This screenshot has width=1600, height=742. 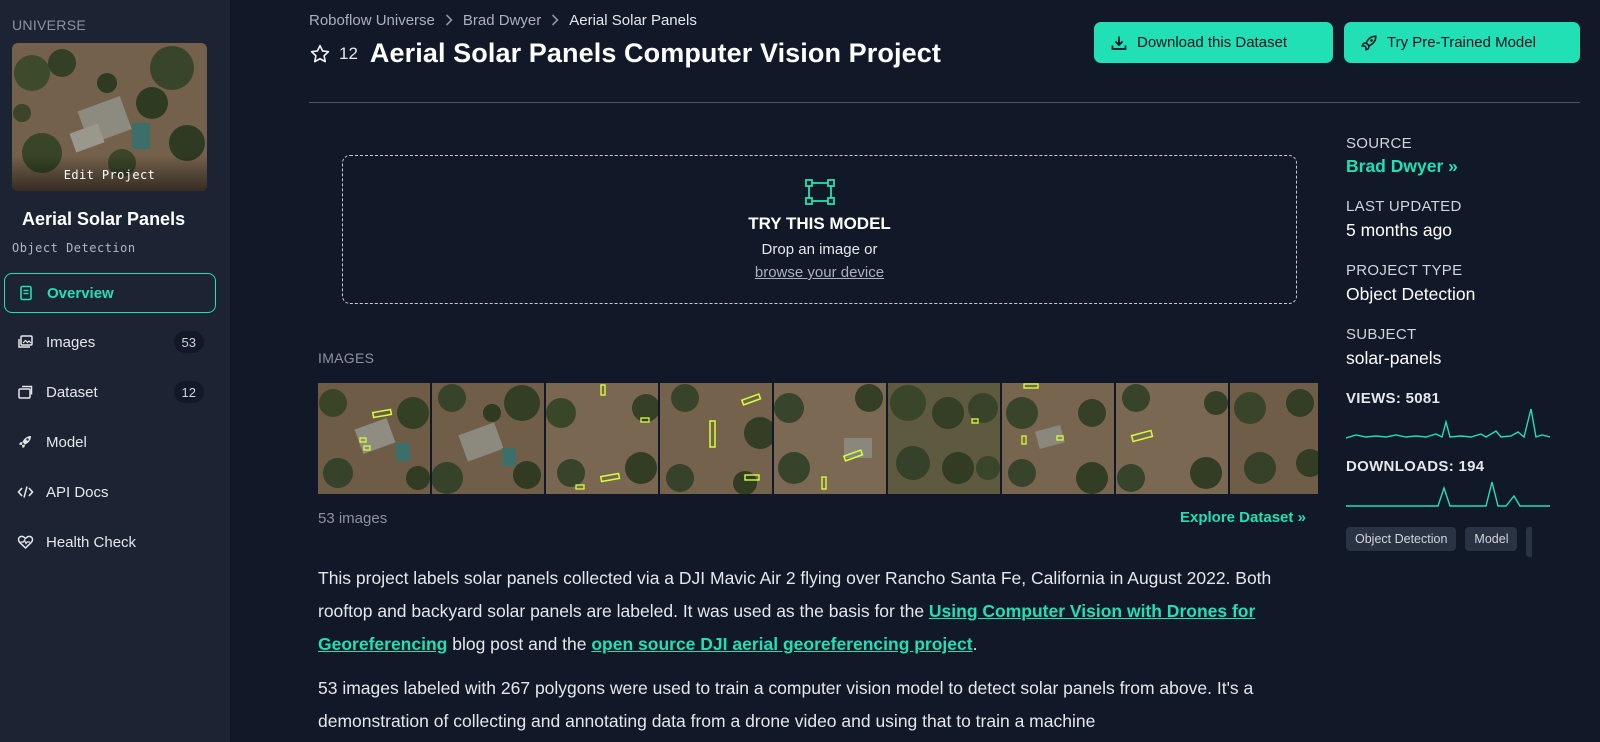 I want to click on nav-item-images: Images 53, so click(x=110, y=342).